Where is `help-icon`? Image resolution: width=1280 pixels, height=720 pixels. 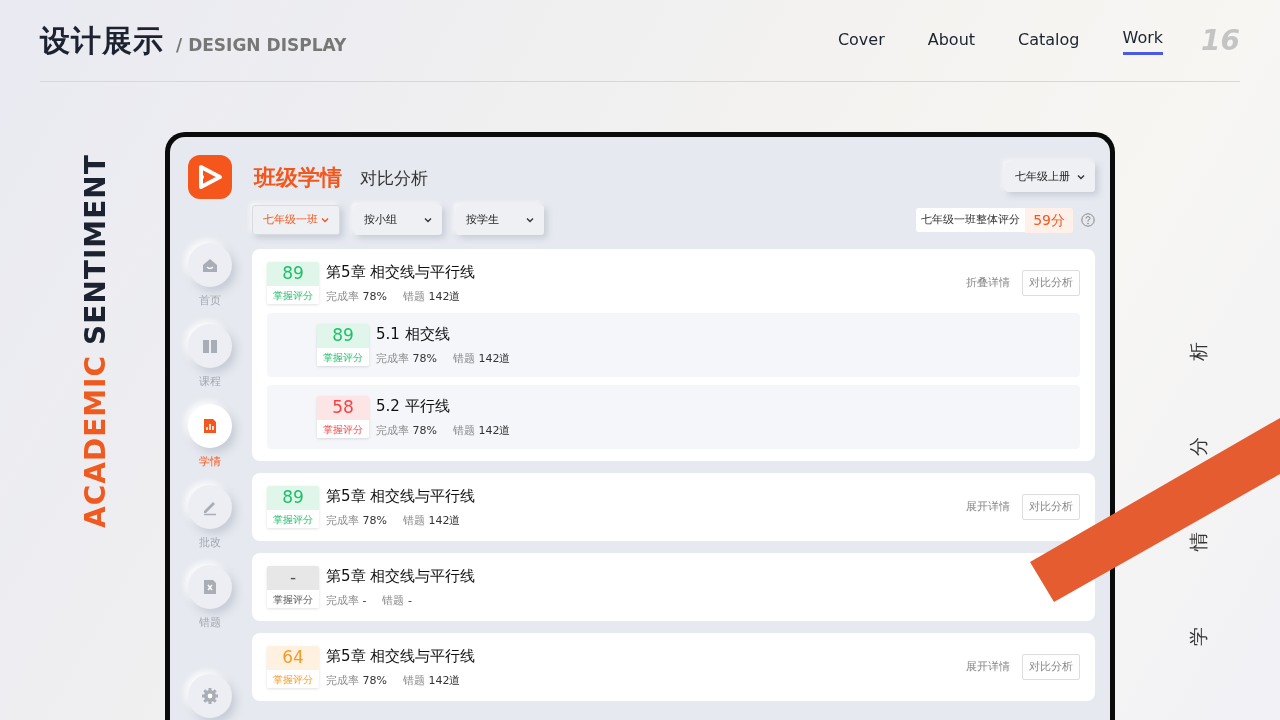
help-icon is located at coordinates (1088, 220).